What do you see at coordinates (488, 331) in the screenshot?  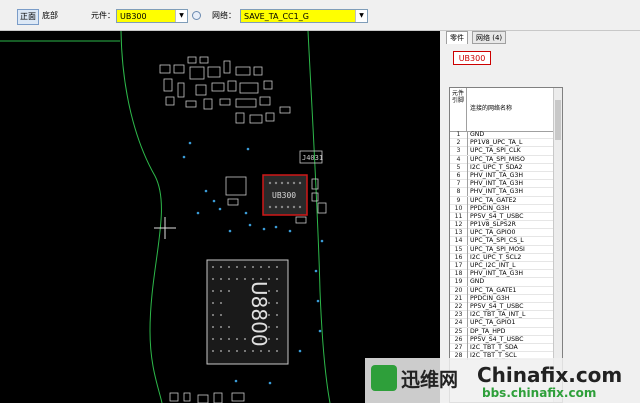 I see `net-name: DP_TA_HPD` at bounding box center [488, 331].